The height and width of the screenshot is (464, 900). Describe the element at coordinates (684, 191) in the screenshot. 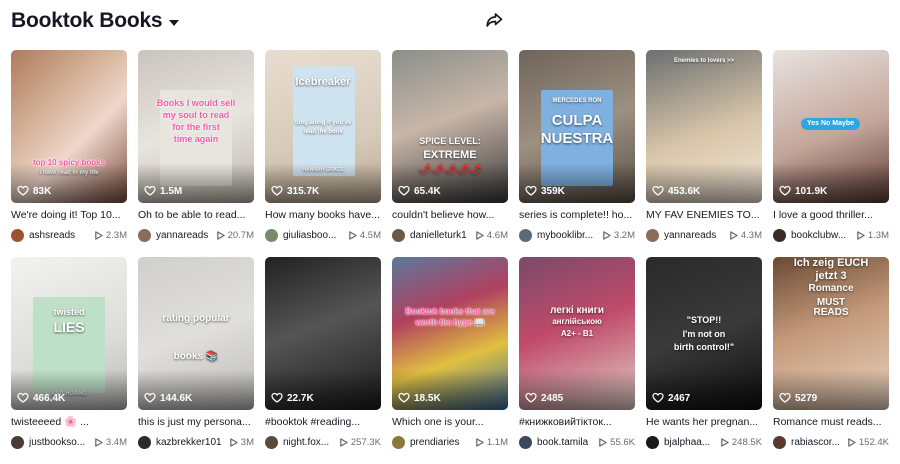

I see `like-count-label: 453.6K` at that location.